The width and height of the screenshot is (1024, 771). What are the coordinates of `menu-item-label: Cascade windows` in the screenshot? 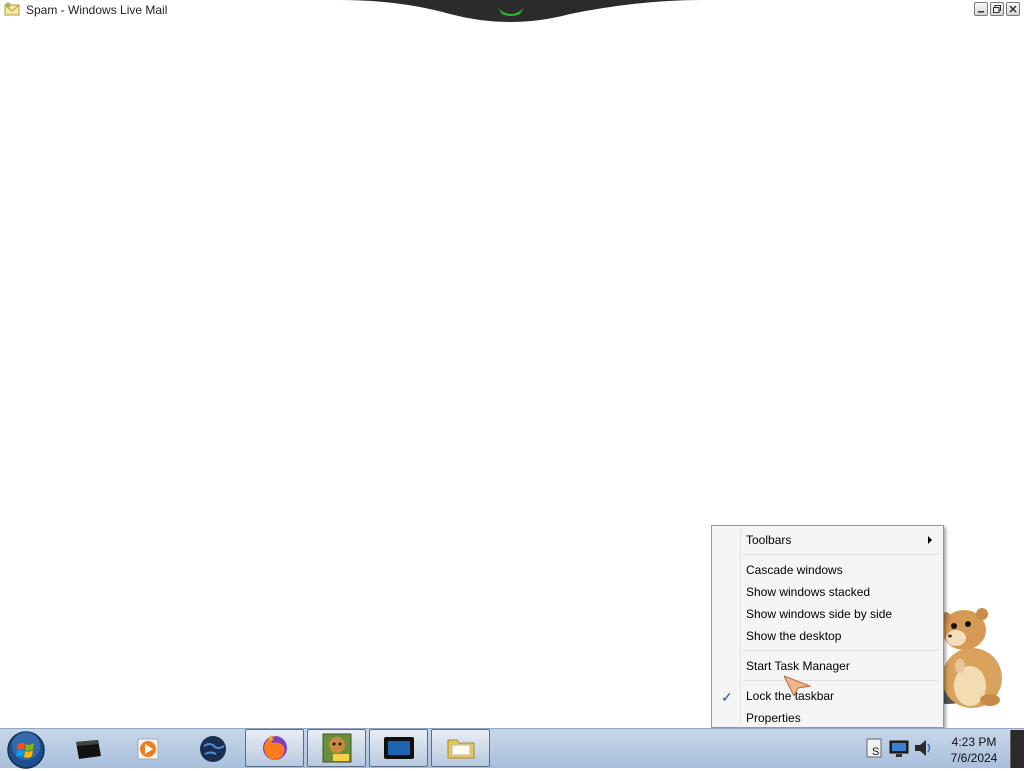 It's located at (794, 570).